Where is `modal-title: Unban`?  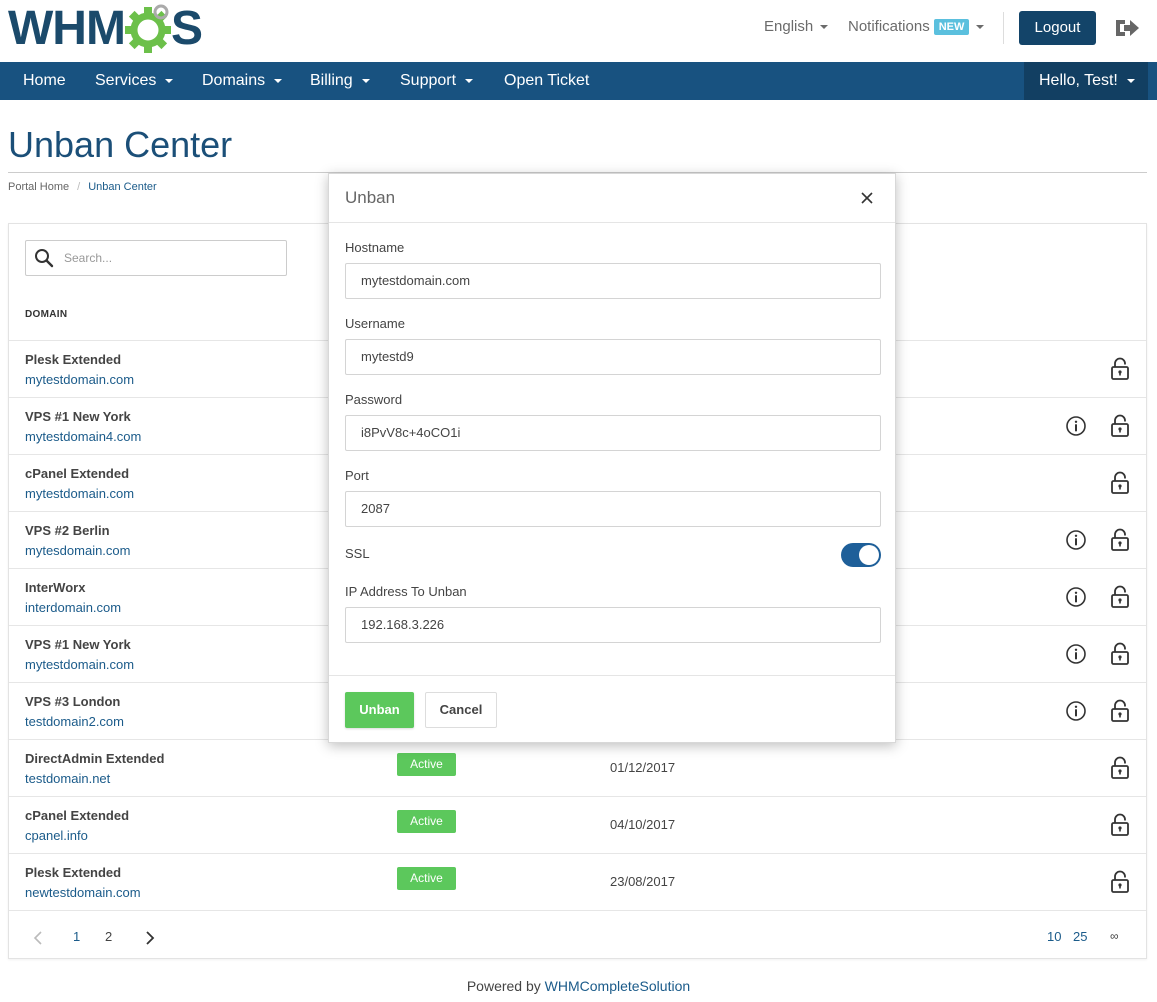 modal-title: Unban is located at coordinates (370, 197).